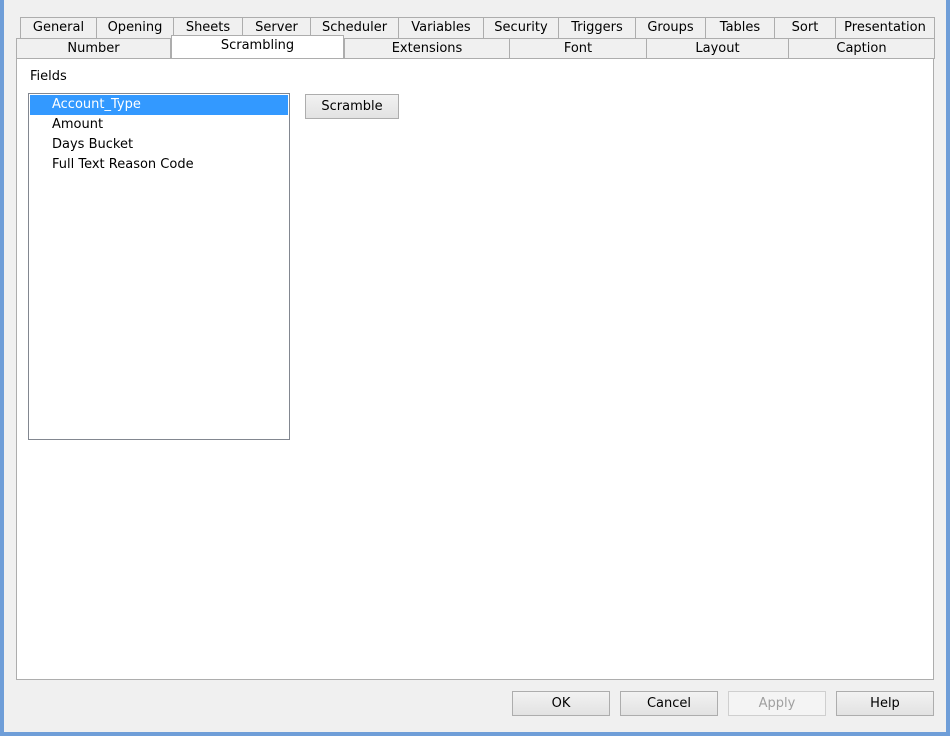 This screenshot has width=950, height=736. What do you see at coordinates (597, 27) in the screenshot?
I see `tab-triggers: Triggers` at bounding box center [597, 27].